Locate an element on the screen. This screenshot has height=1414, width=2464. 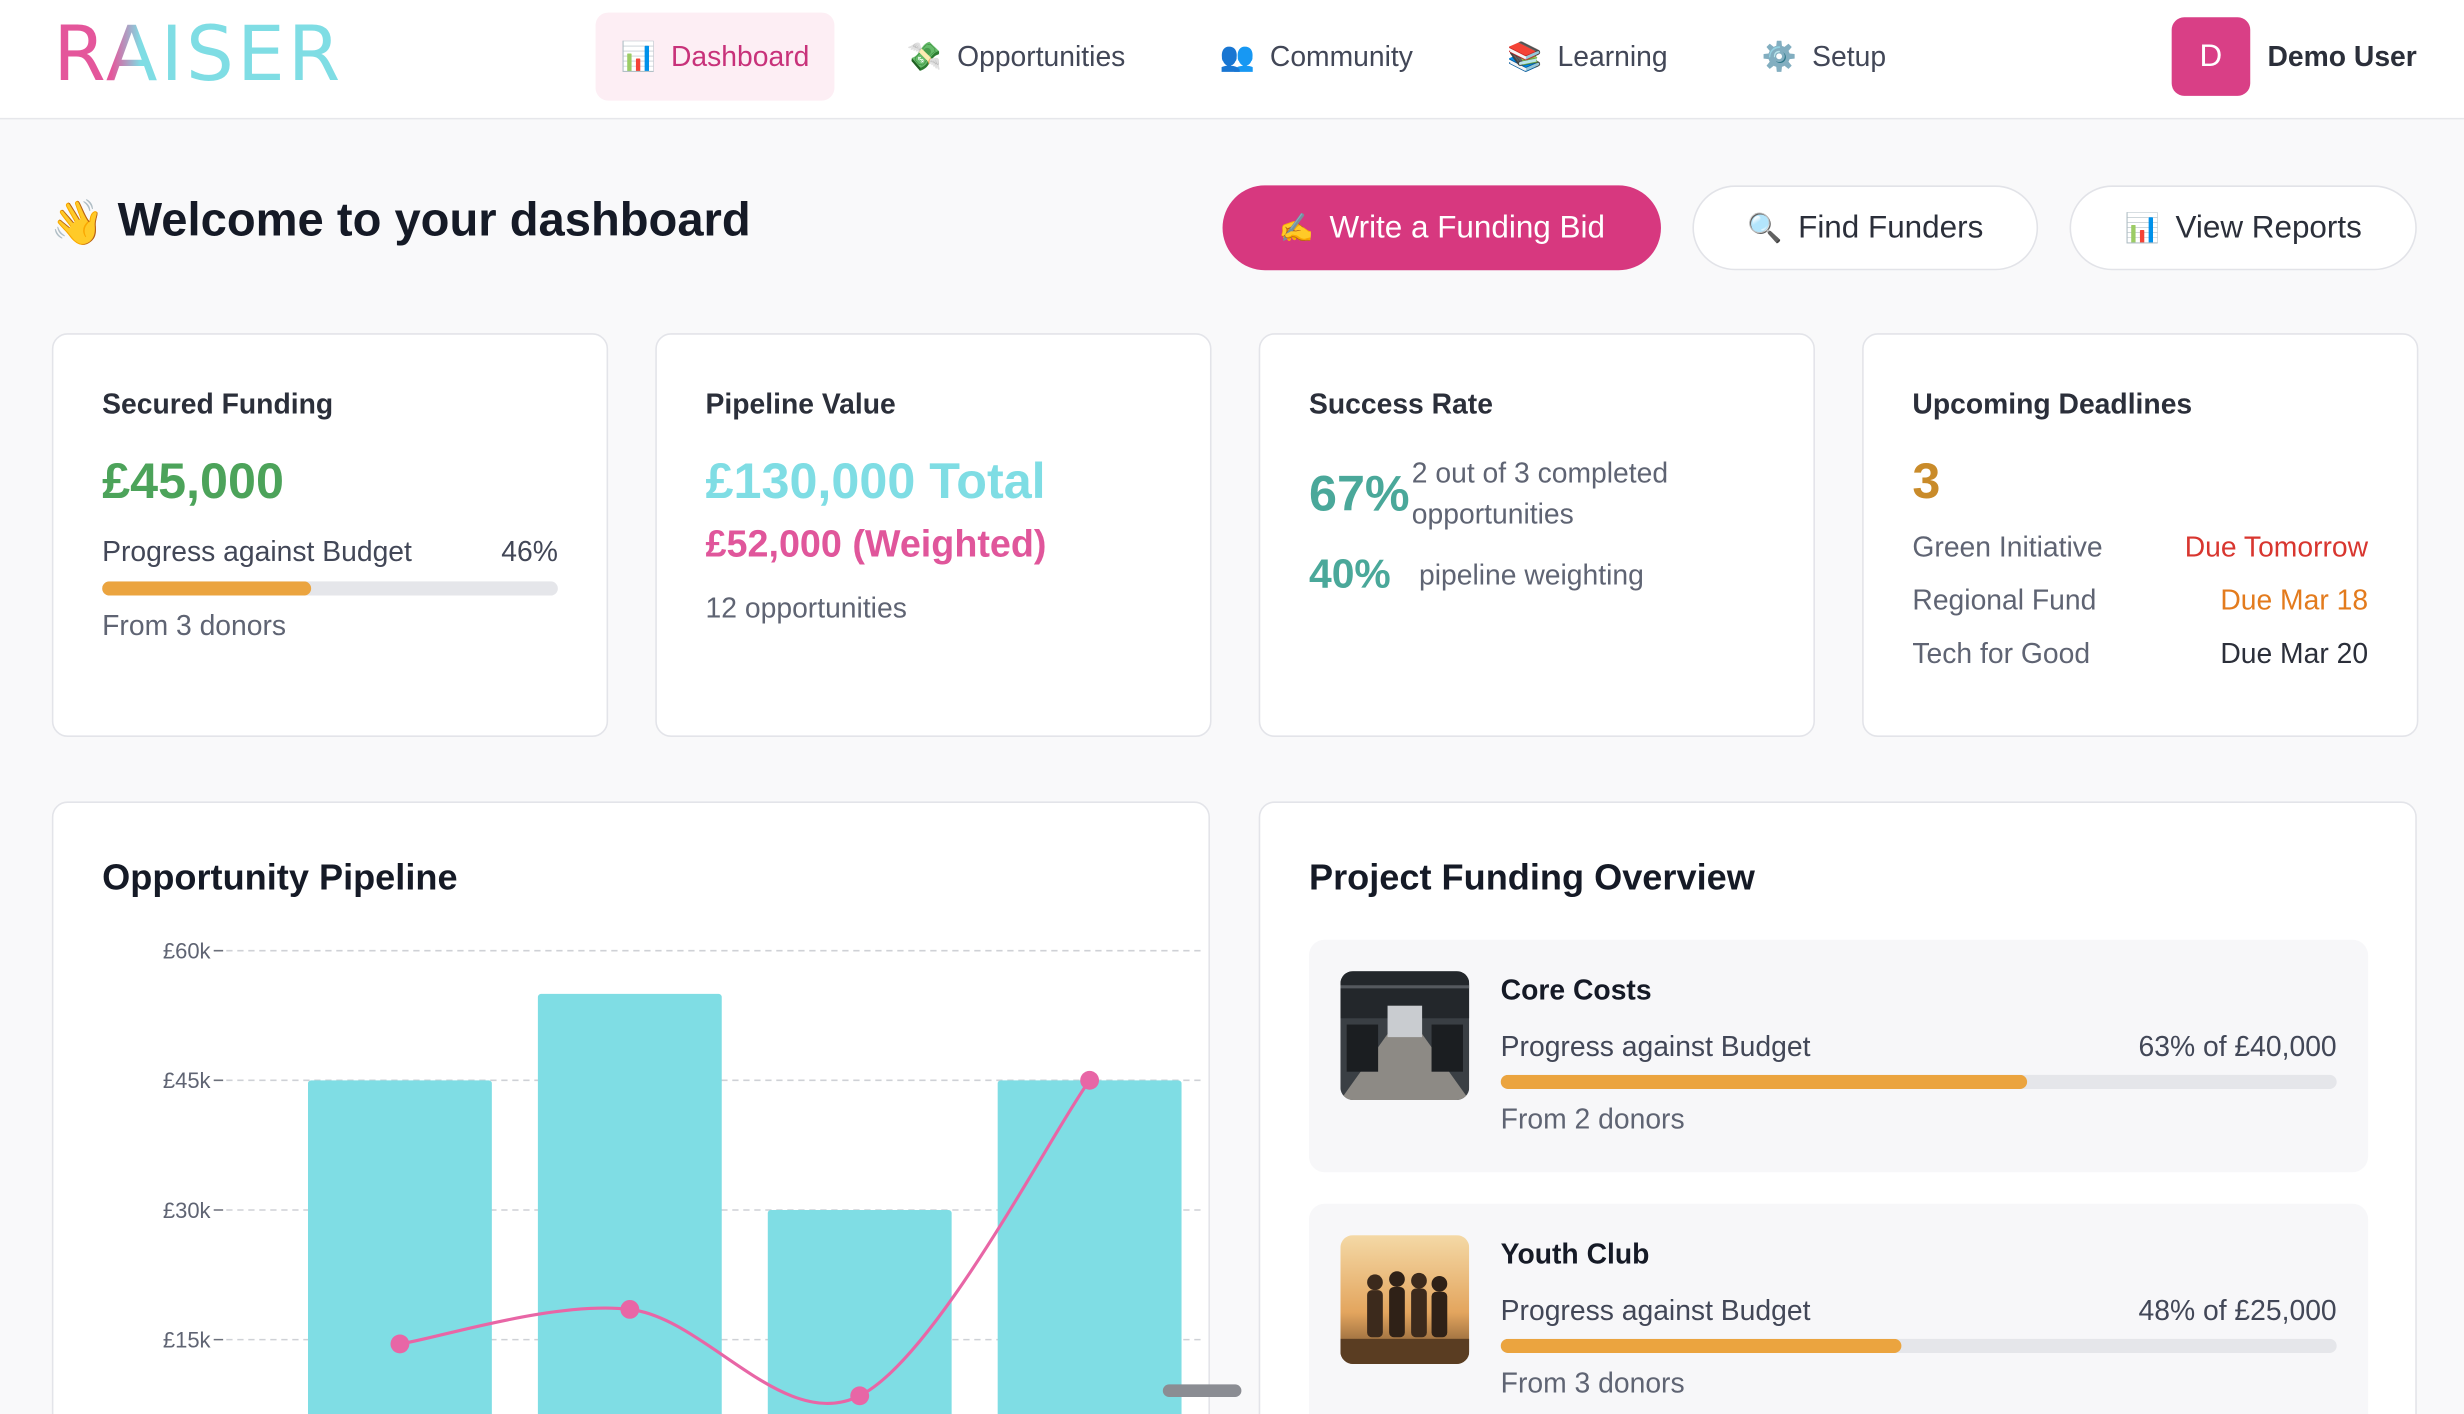
progress-row: Progress against Budget 46% is located at coordinates (330, 552).